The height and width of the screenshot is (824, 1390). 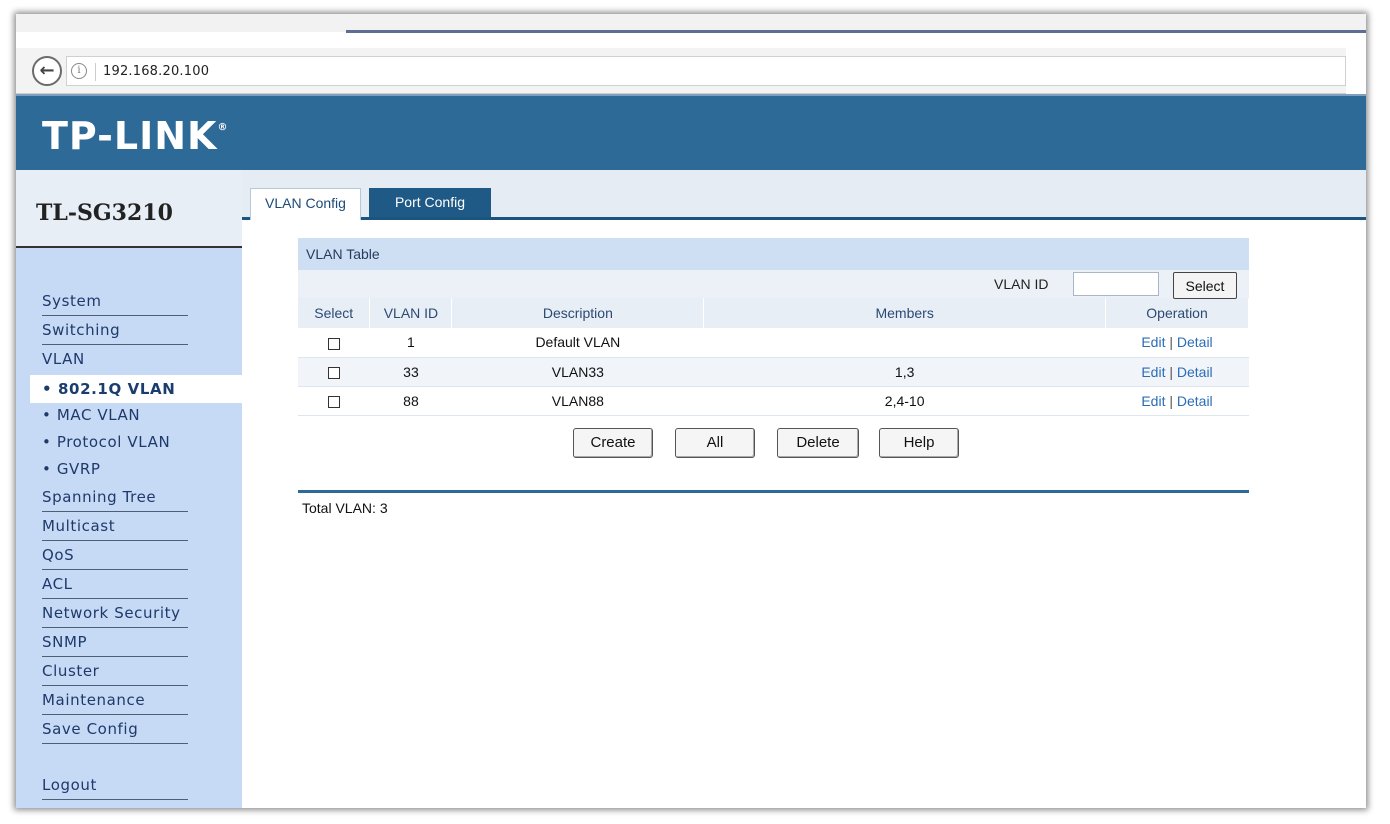 What do you see at coordinates (818, 442) in the screenshot?
I see `delete-button: Delete` at bounding box center [818, 442].